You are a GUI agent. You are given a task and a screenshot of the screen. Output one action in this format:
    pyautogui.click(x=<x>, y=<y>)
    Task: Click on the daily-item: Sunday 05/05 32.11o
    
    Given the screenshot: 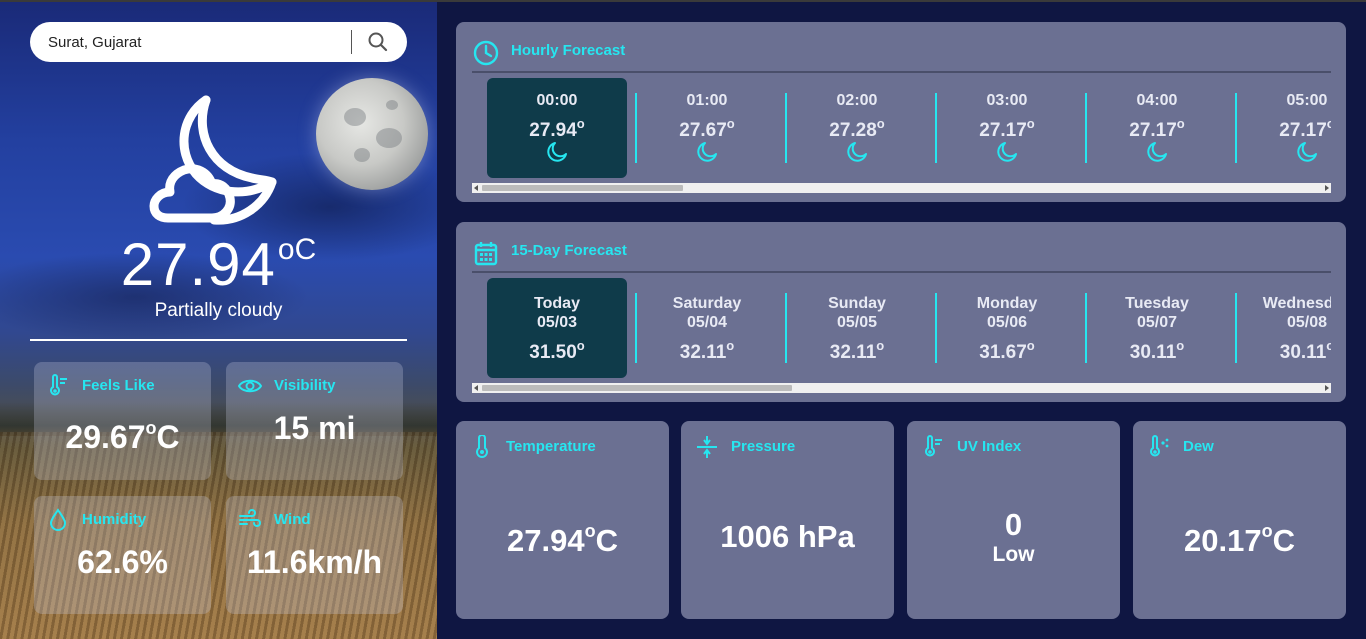 What is the action you would take?
    pyautogui.click(x=856, y=328)
    